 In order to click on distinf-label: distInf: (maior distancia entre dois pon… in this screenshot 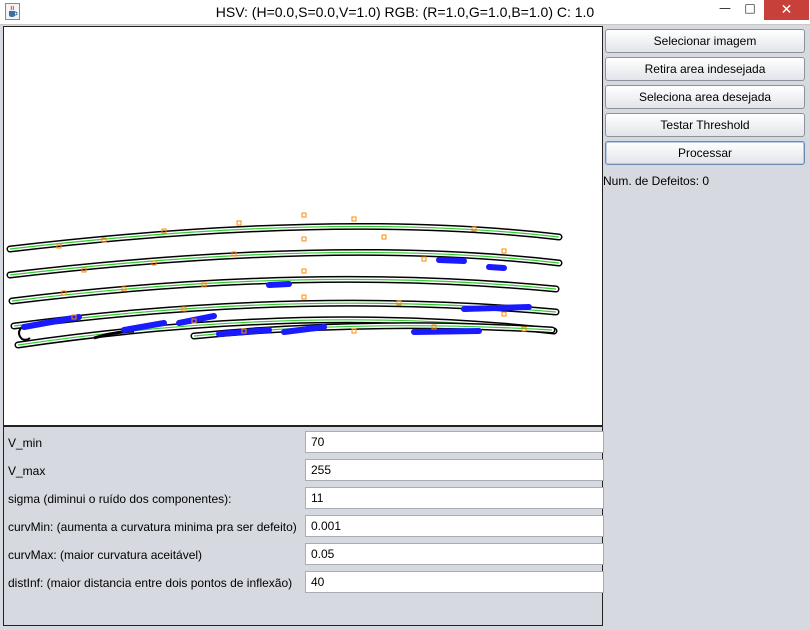, I will do `click(150, 583)`.